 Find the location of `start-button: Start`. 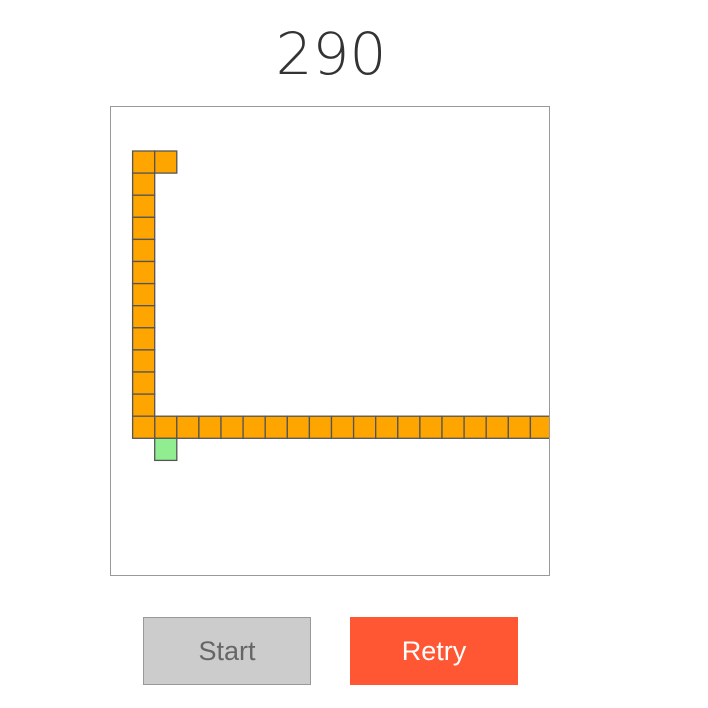

start-button: Start is located at coordinates (227, 651).